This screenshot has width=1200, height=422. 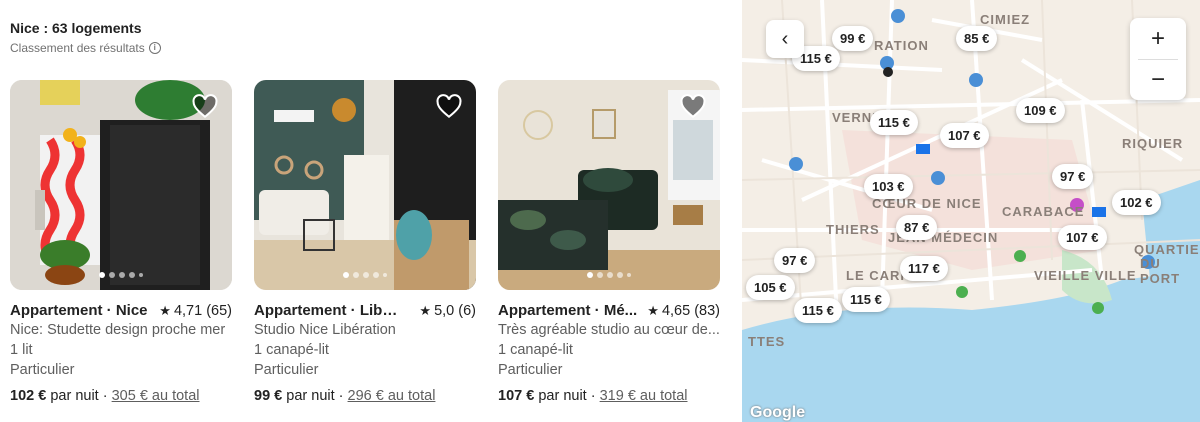 What do you see at coordinates (853, 38) in the screenshot?
I see `price-pin: 99 €` at bounding box center [853, 38].